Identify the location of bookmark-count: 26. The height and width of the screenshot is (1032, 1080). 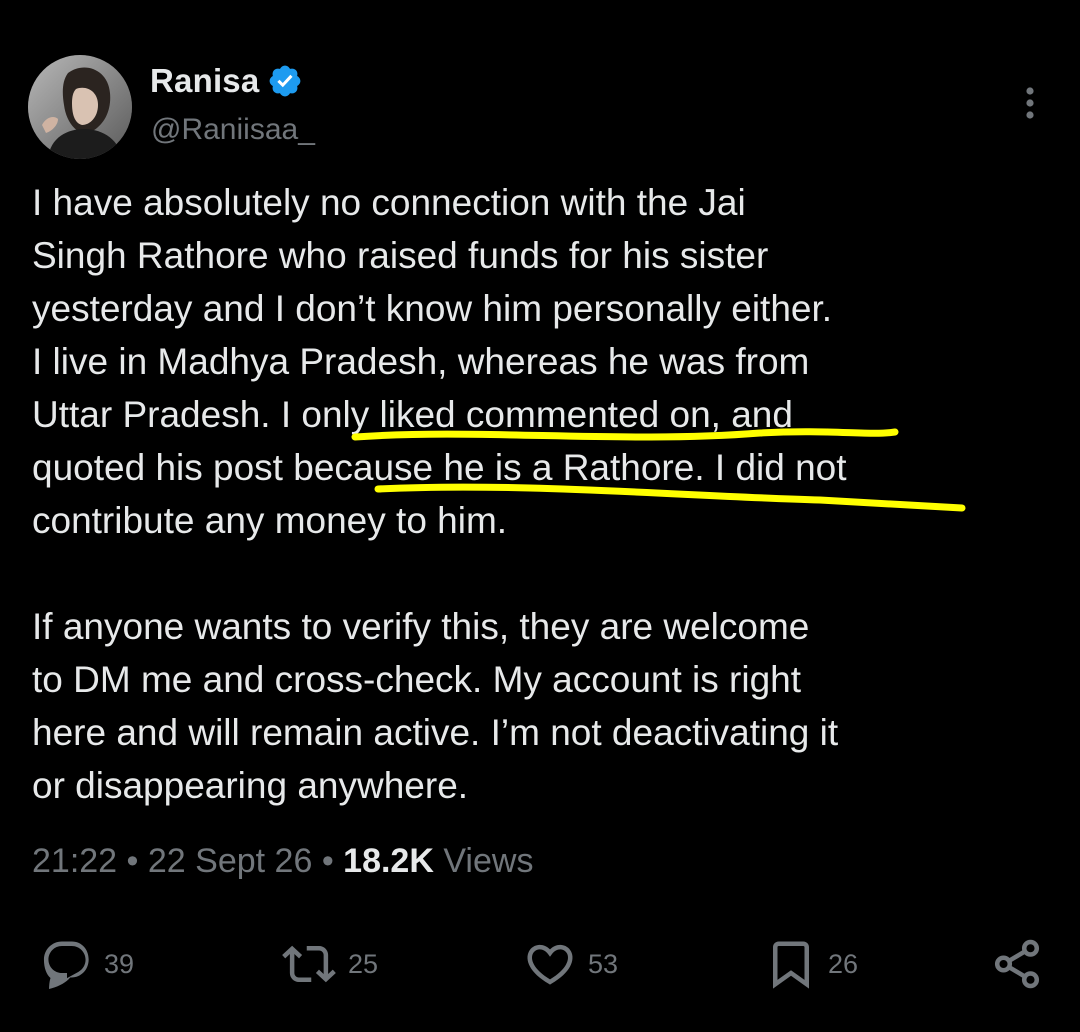
(843, 963).